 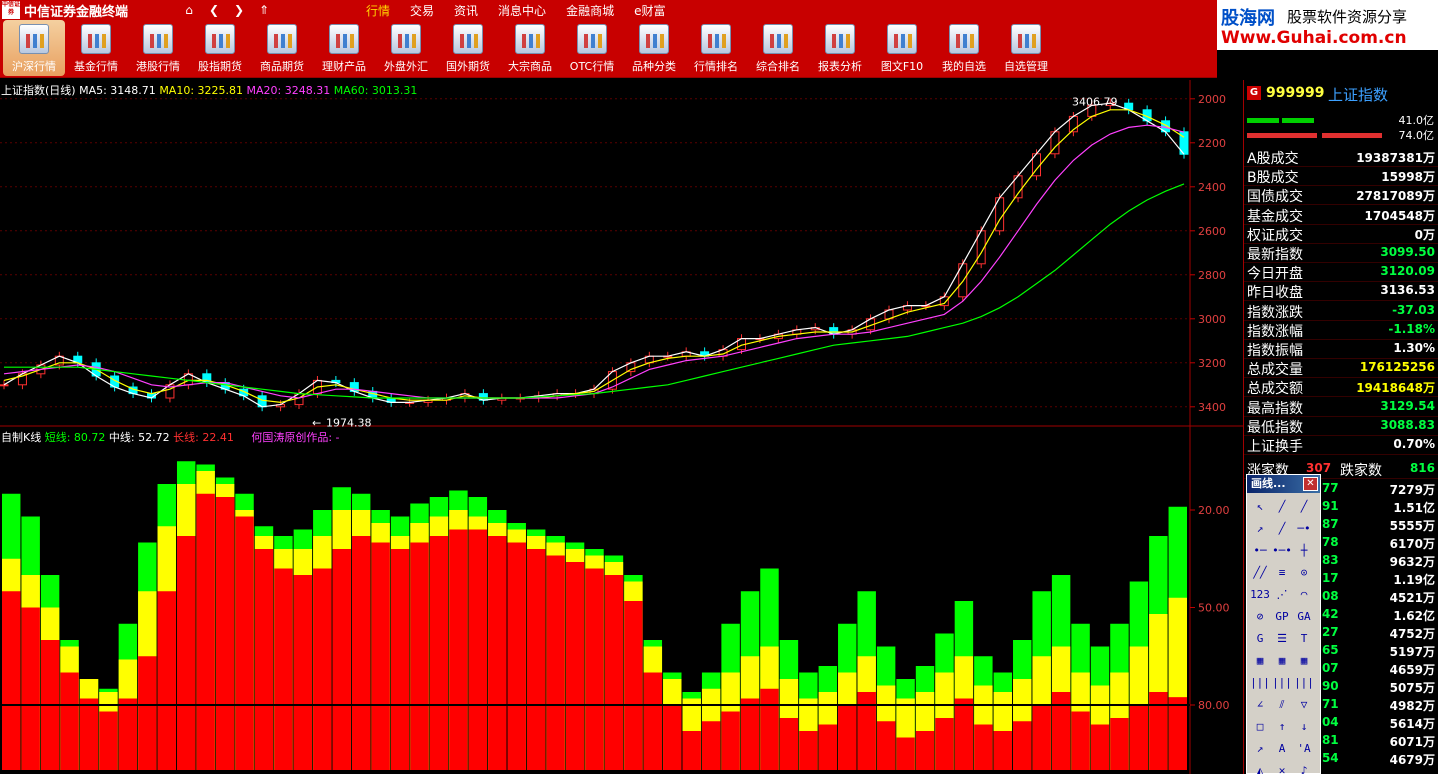 What do you see at coordinates (1282, 639) in the screenshot?
I see `drawing-tool-icon: ☰` at bounding box center [1282, 639].